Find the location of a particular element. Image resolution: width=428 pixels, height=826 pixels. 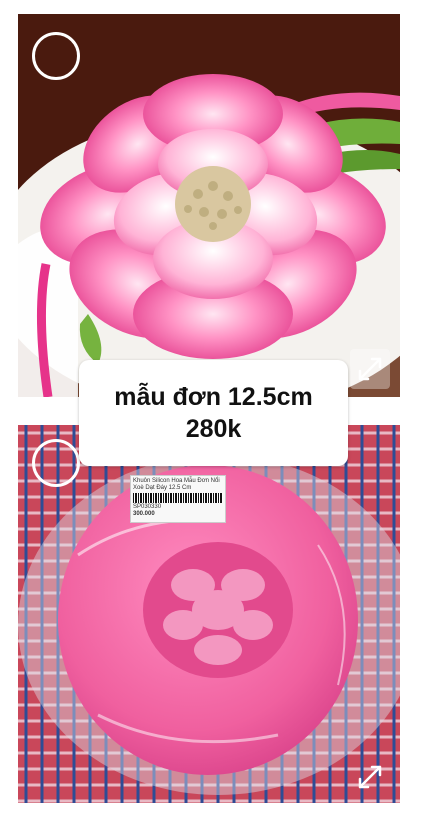

caption-title: mẫu đơn 12.5cm is located at coordinates (213, 397).